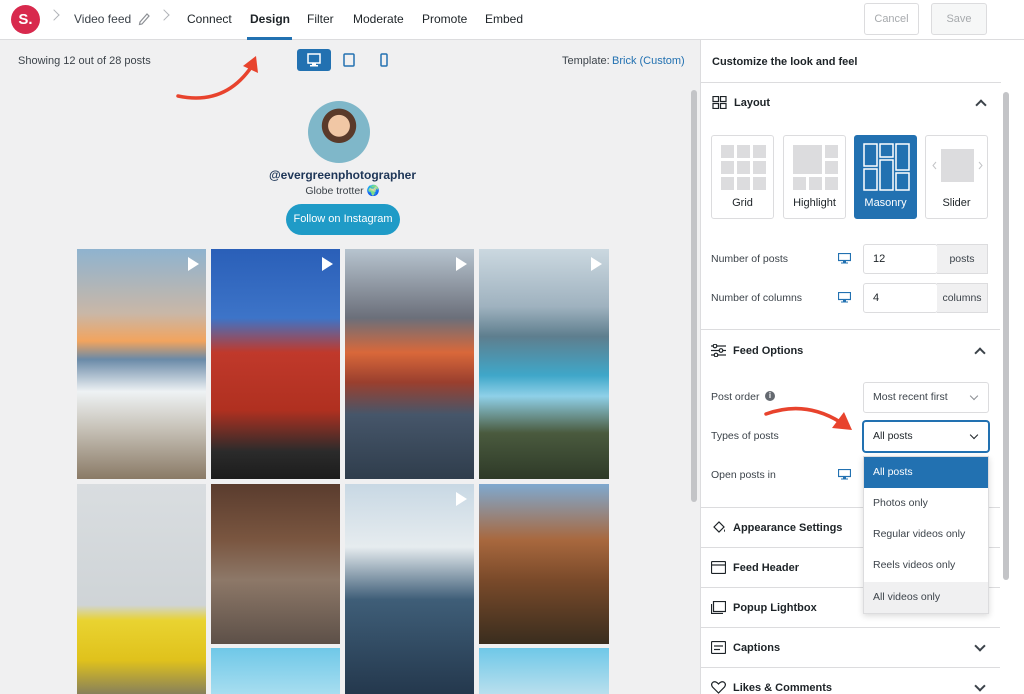 The width and height of the screenshot is (1024, 694). What do you see at coordinates (320, 19) in the screenshot?
I see `tab-filter: Filter` at bounding box center [320, 19].